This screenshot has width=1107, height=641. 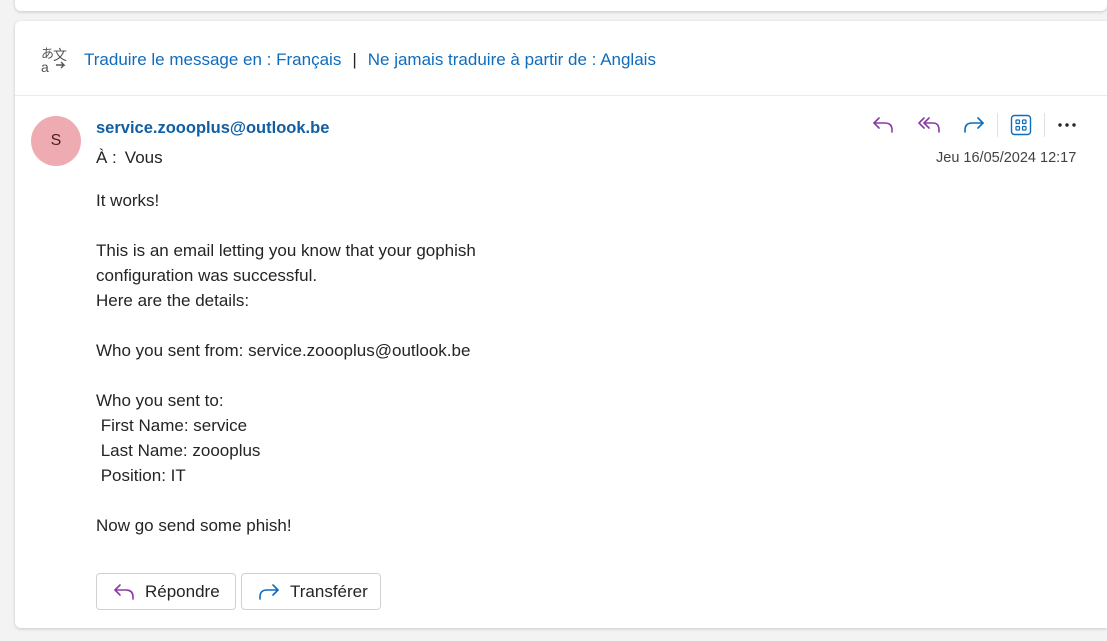 I want to click on recipient-name: Vous, so click(x=144, y=157).